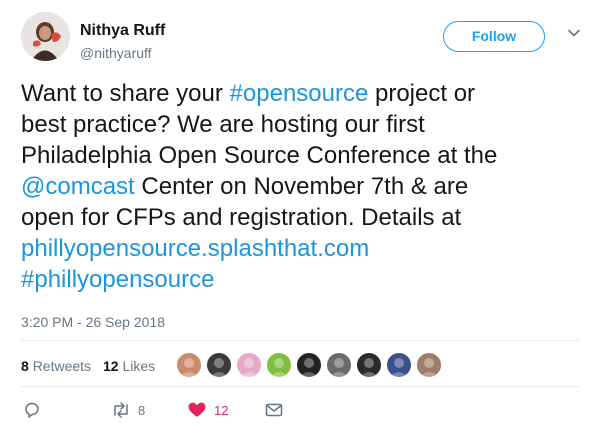 The height and width of the screenshot is (443, 600). I want to click on tweet-text-line: @comcast Center on November 7th & are, so click(301, 186).